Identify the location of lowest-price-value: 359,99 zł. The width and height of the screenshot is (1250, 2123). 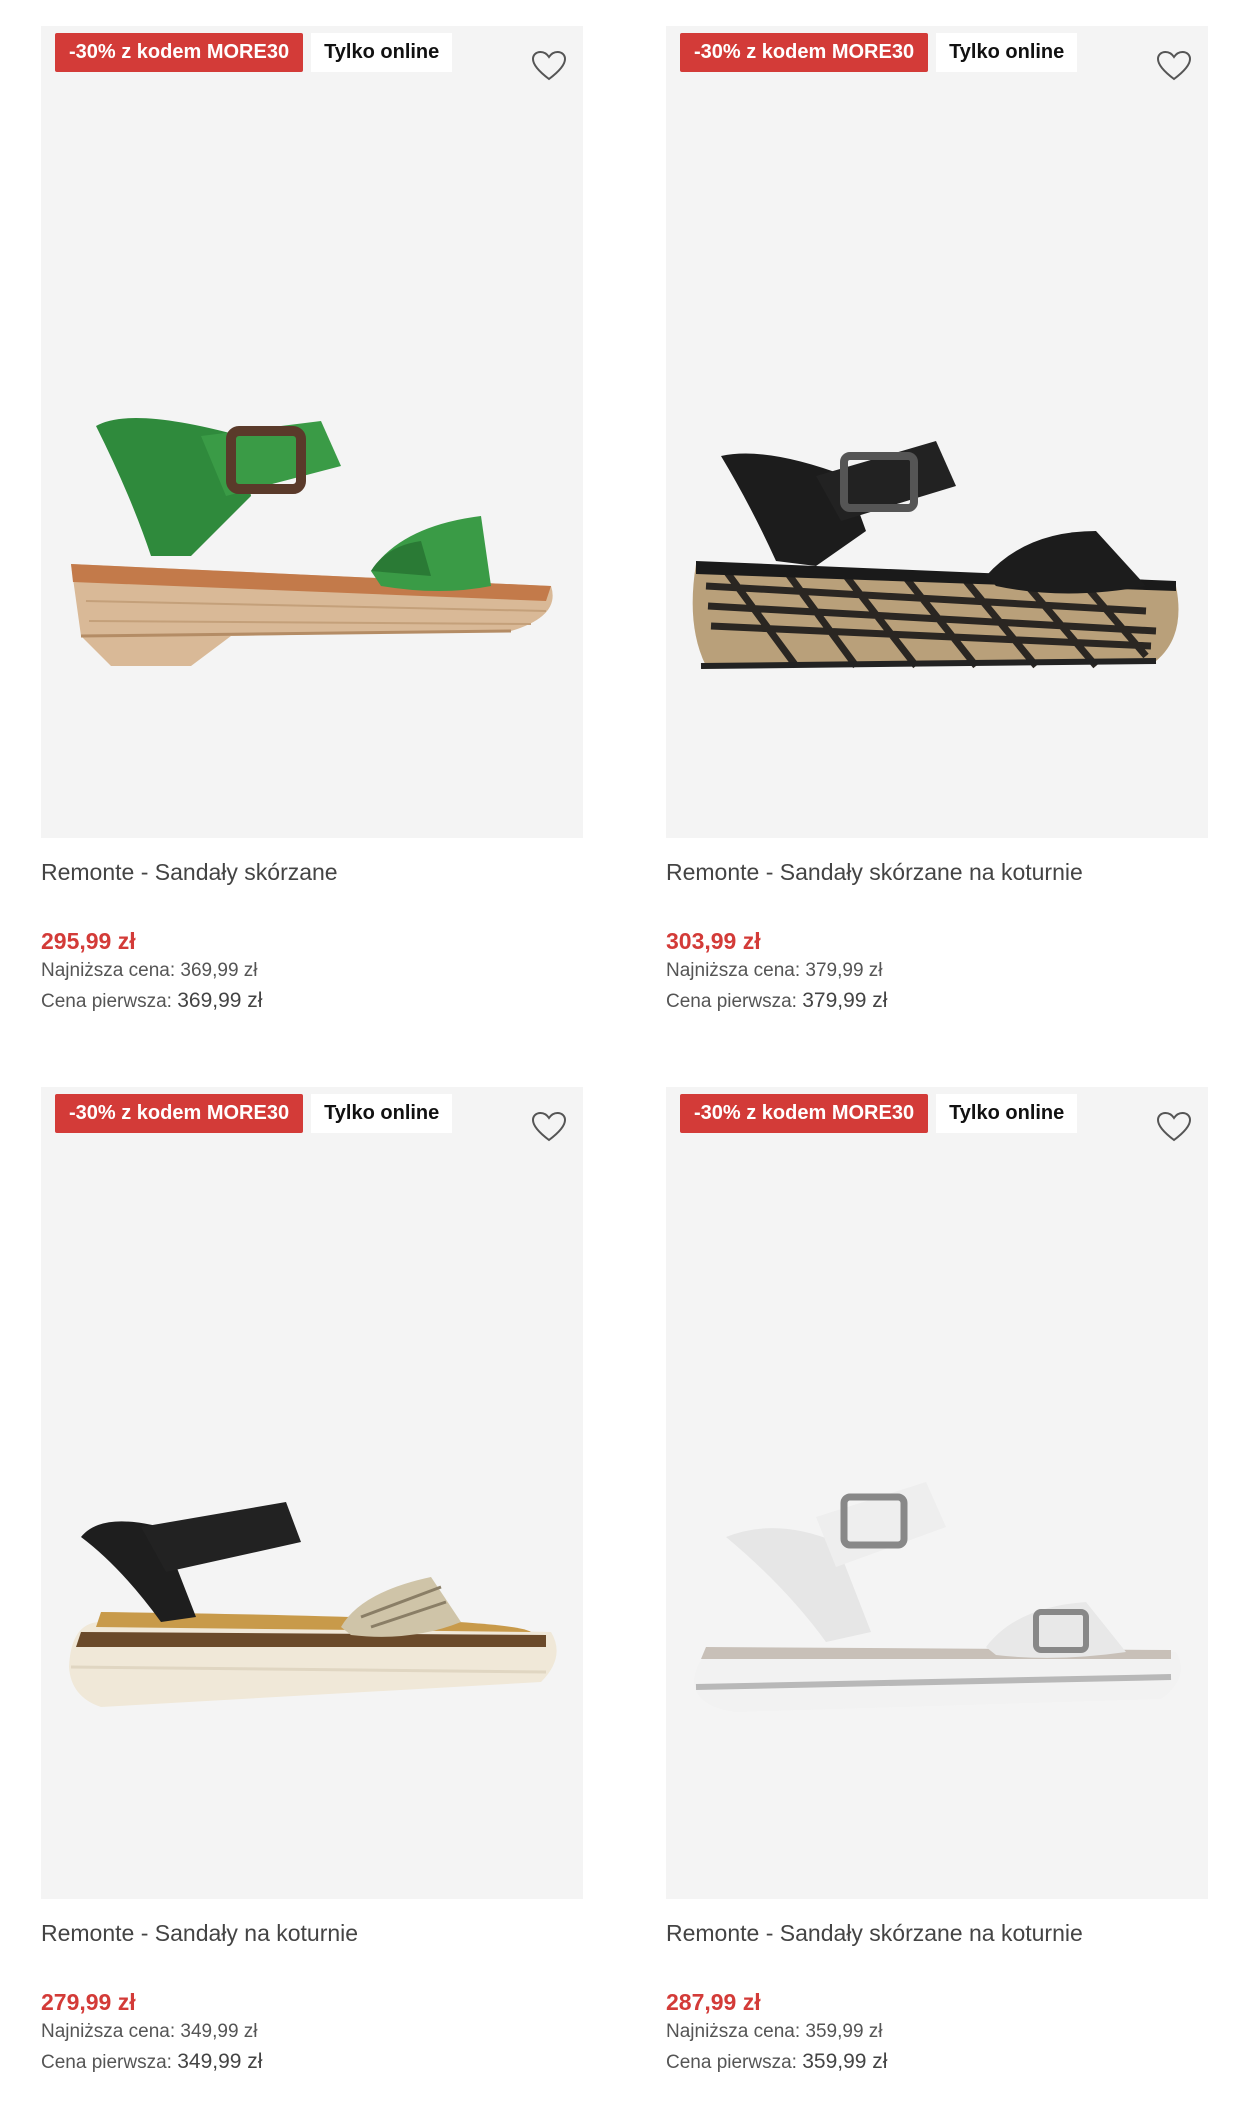
(844, 2031).